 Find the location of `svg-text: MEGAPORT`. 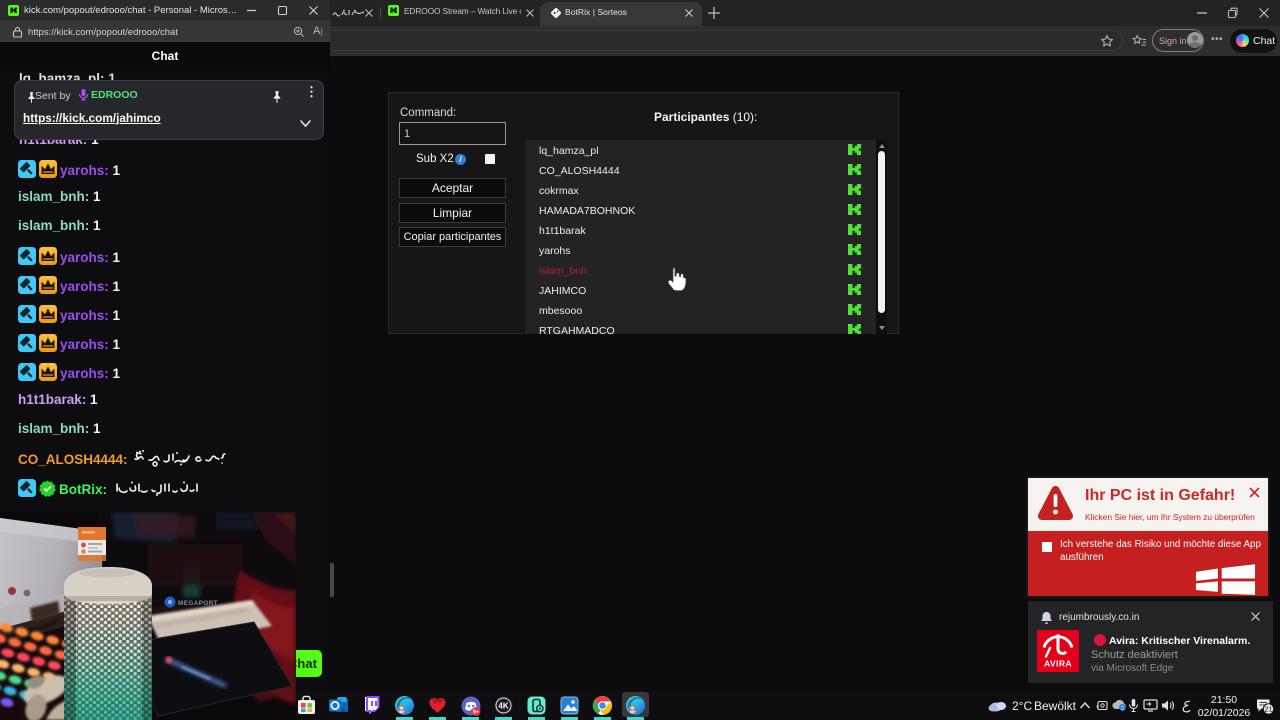

svg-text: MEGAPORT is located at coordinates (198, 603).